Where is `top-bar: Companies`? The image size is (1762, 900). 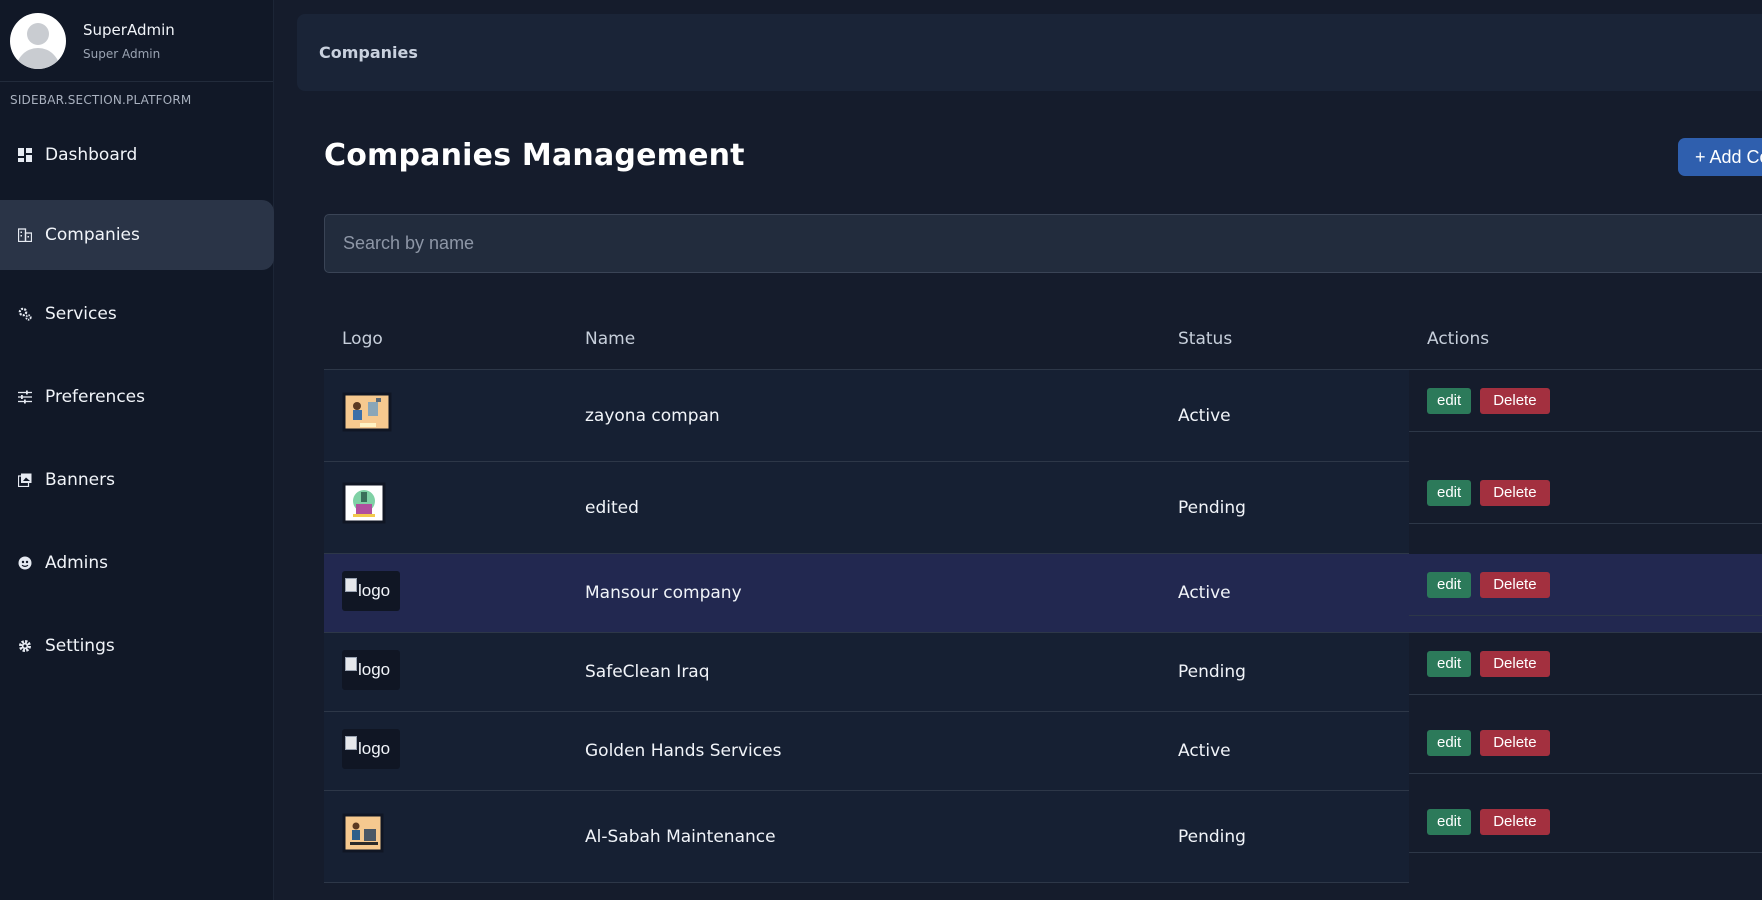
top-bar: Companies is located at coordinates (1029, 52).